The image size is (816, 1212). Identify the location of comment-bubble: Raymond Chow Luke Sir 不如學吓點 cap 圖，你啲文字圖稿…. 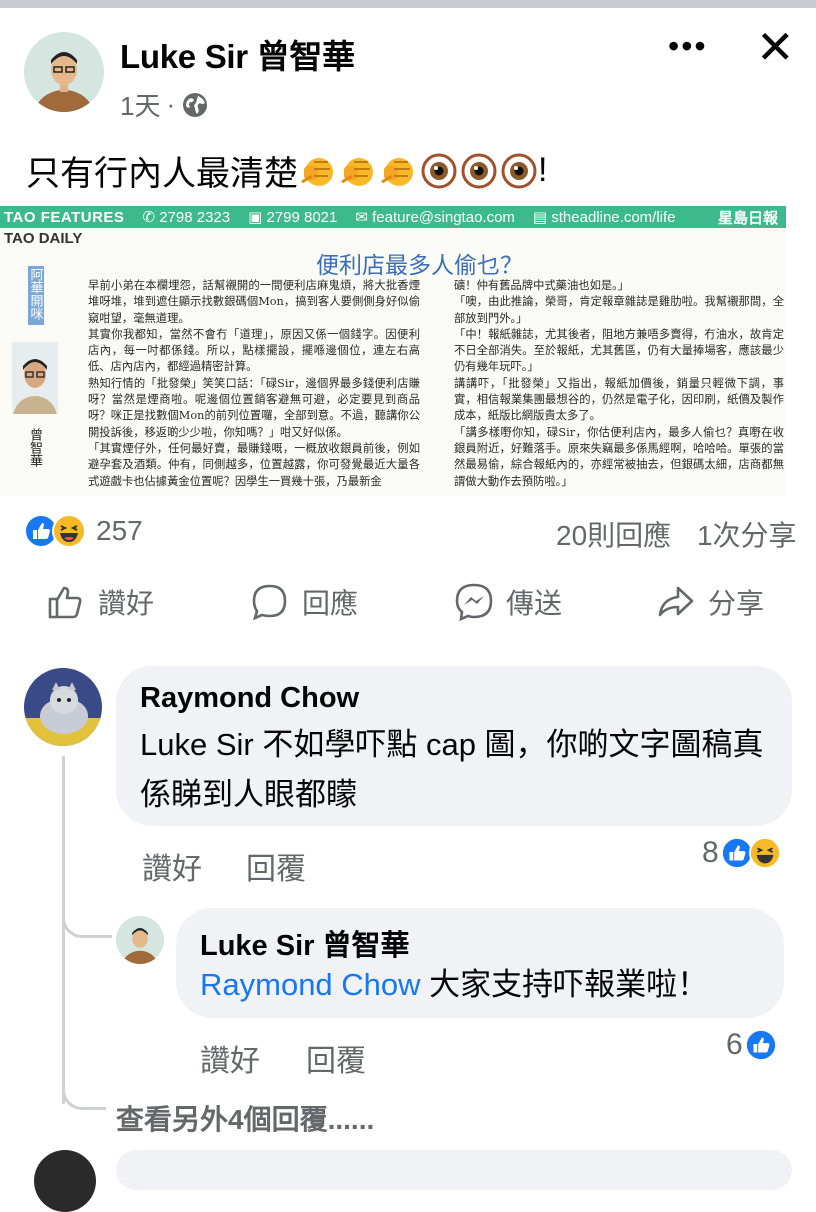
(454, 746).